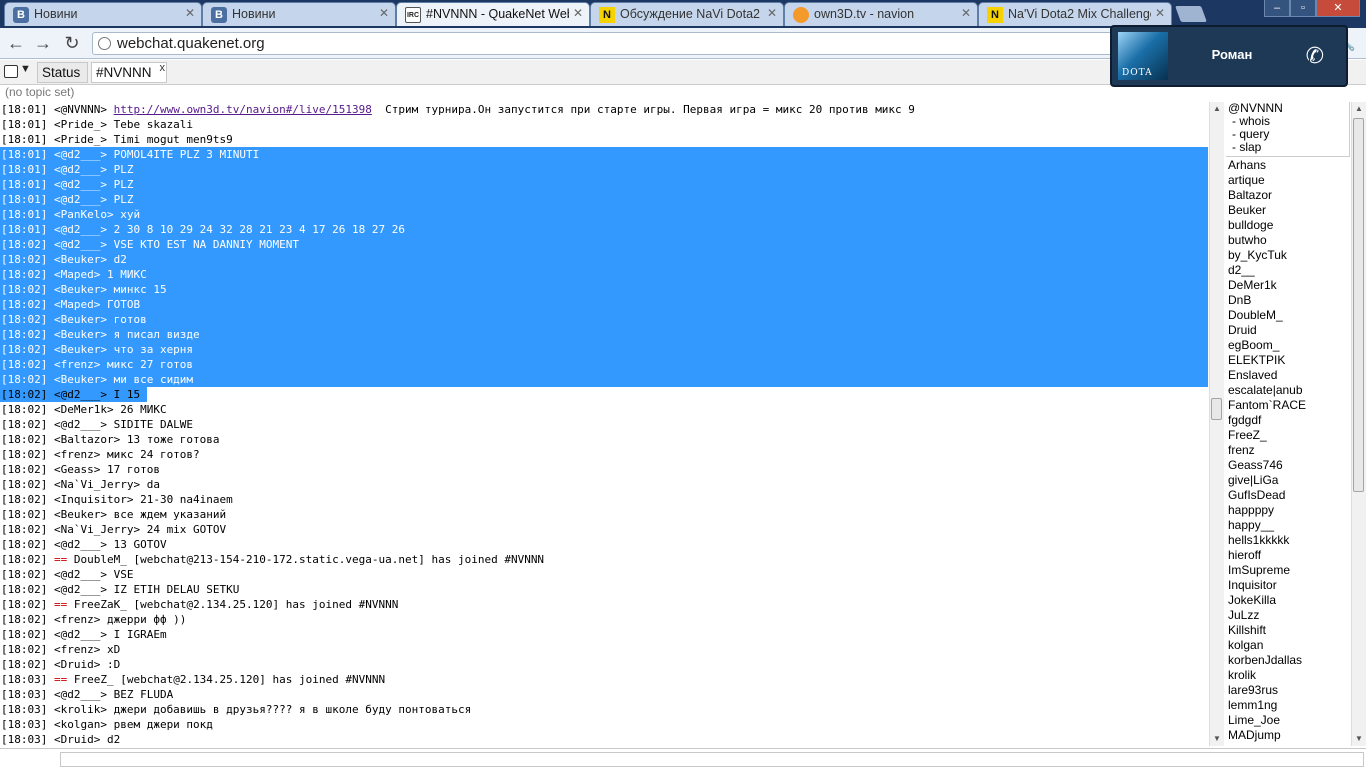 The width and height of the screenshot is (1366, 768). What do you see at coordinates (604, 199) in the screenshot?
I see `chat-message: [18:01] <@d2___> PLZ` at bounding box center [604, 199].